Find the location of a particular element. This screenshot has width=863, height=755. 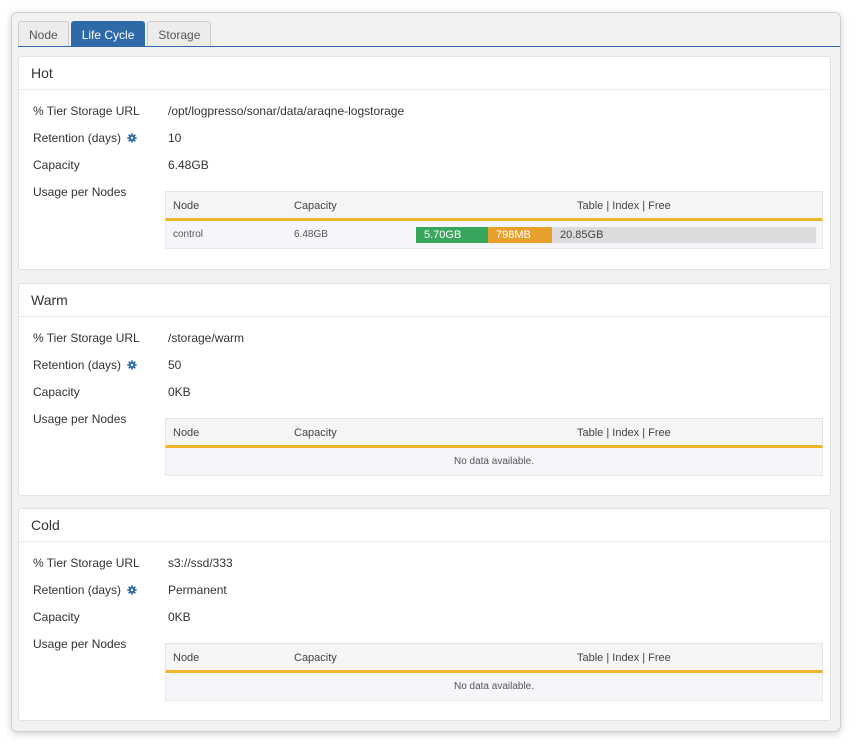

tab-bar: Node Life Cycle Storage is located at coordinates (115, 34).